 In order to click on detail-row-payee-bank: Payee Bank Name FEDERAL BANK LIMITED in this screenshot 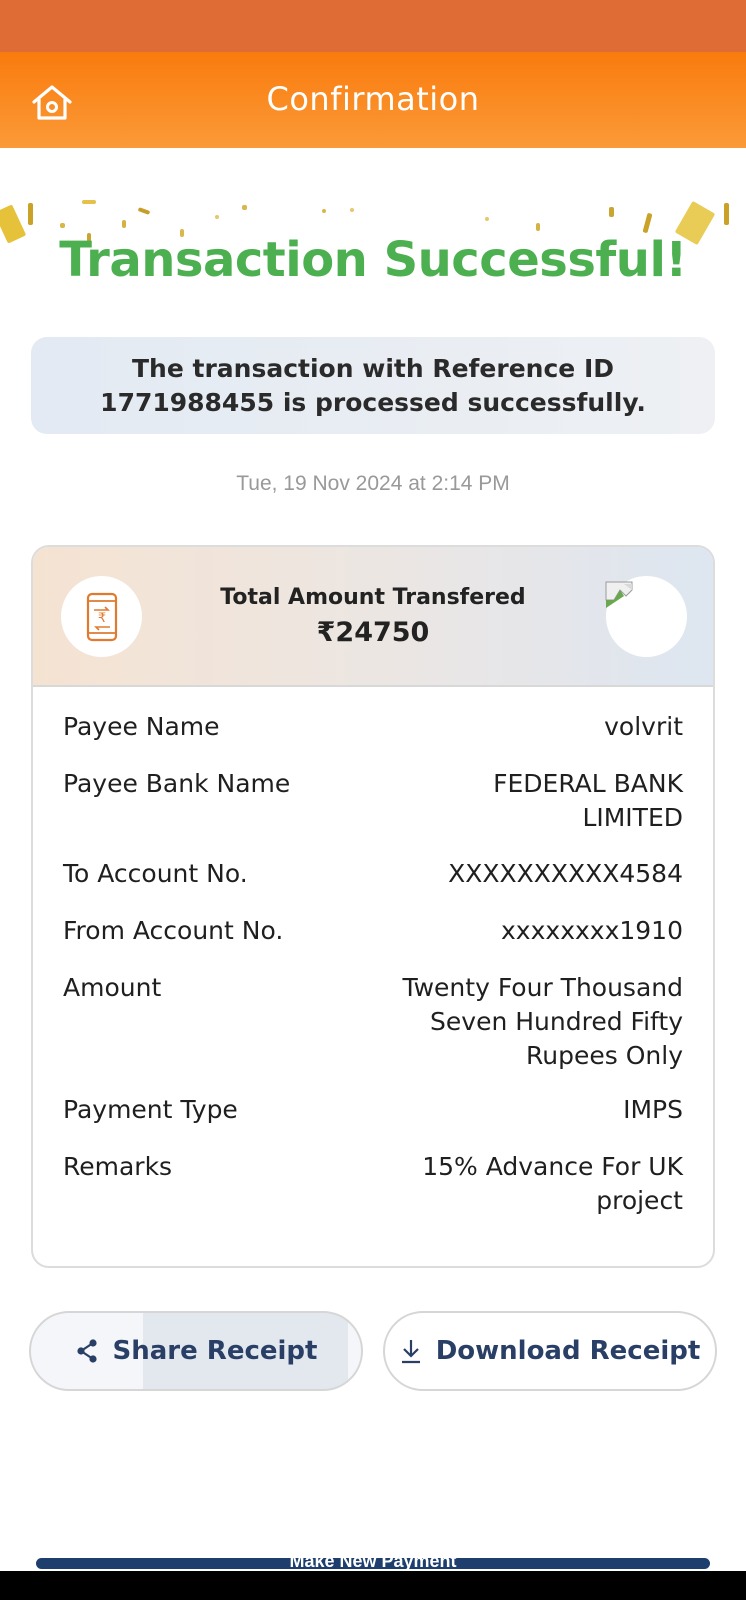, I will do `click(373, 801)`.